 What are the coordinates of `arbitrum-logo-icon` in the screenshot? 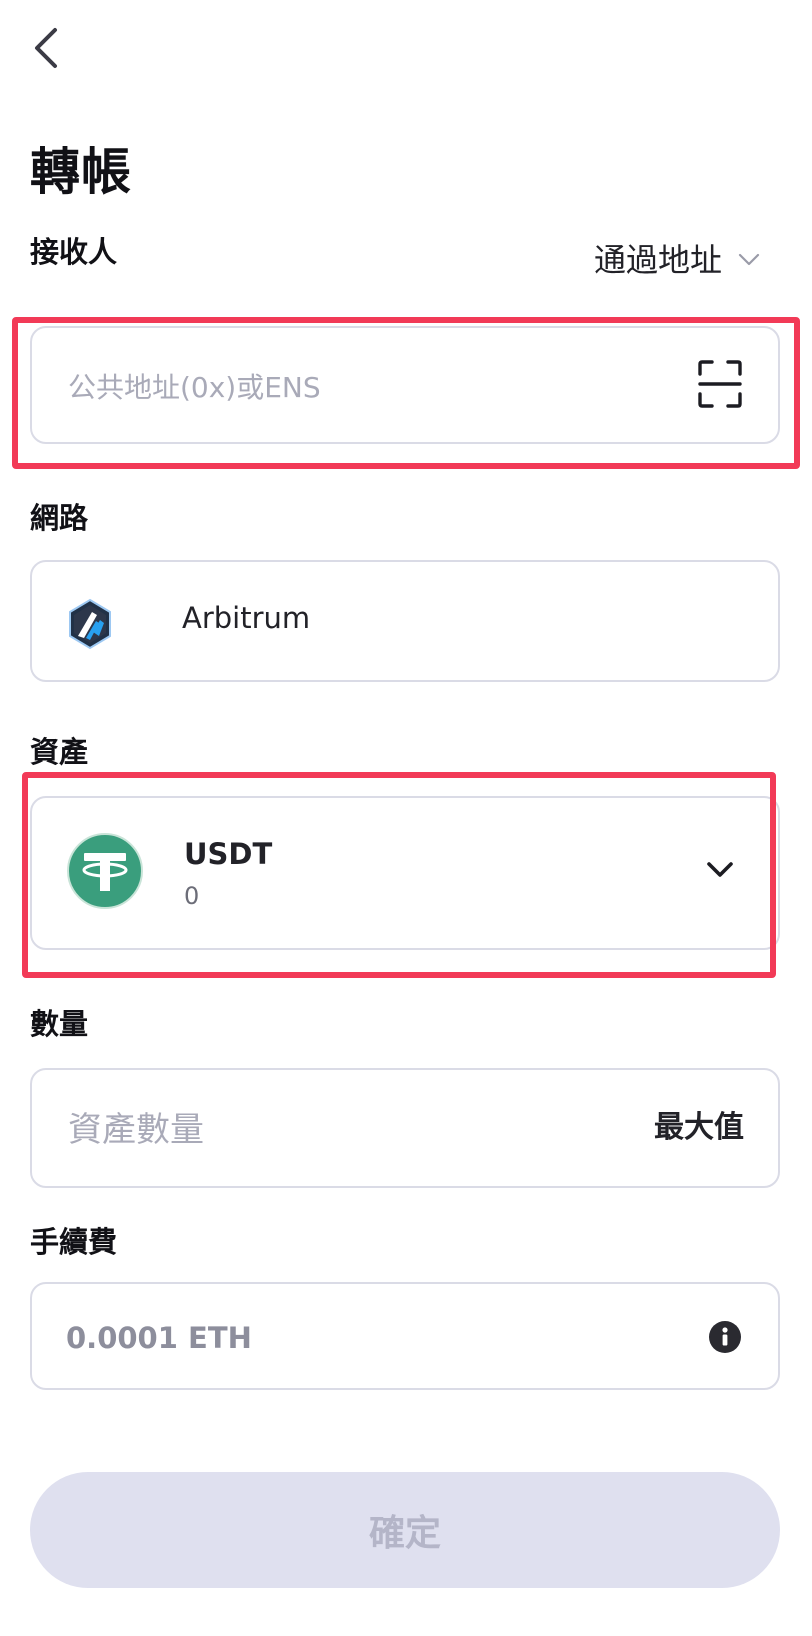 It's located at (90, 624).